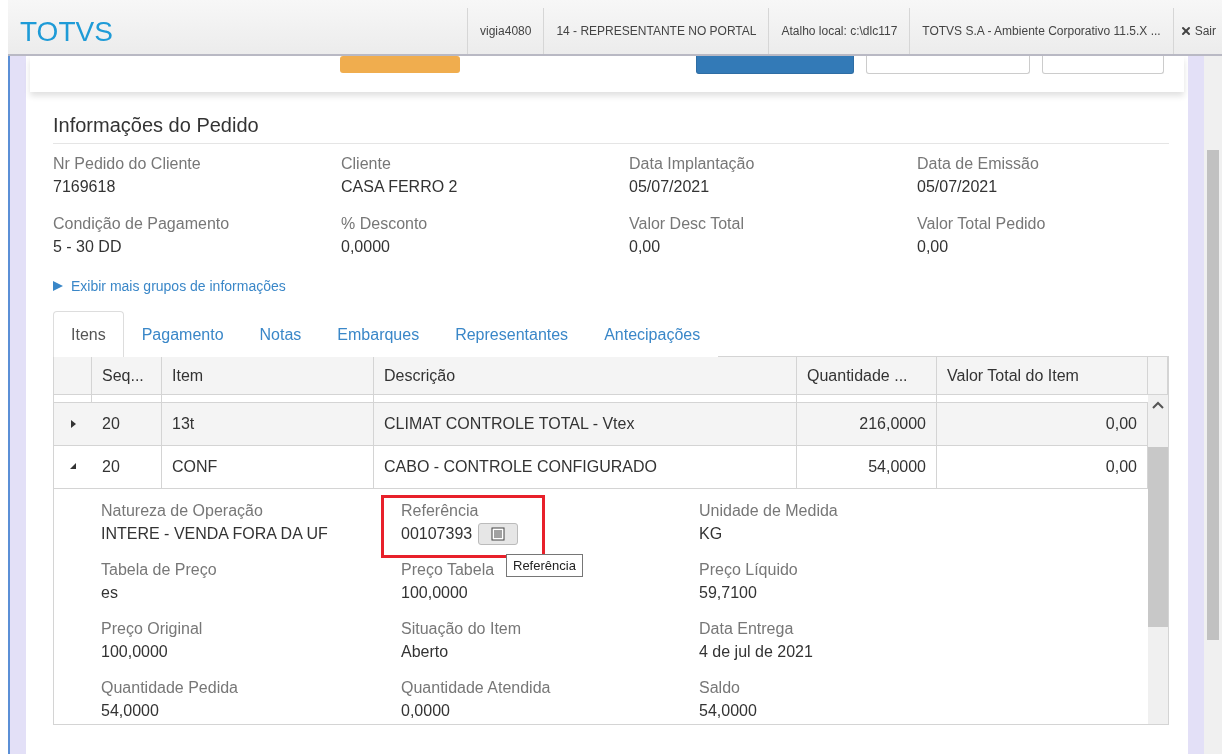  What do you see at coordinates (867, 467) in the screenshot?
I see `table-cell: 54,0000` at bounding box center [867, 467].